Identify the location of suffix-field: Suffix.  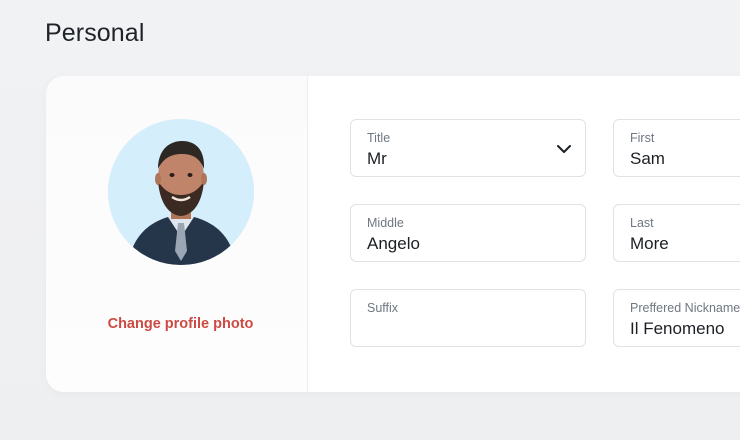
(468, 318).